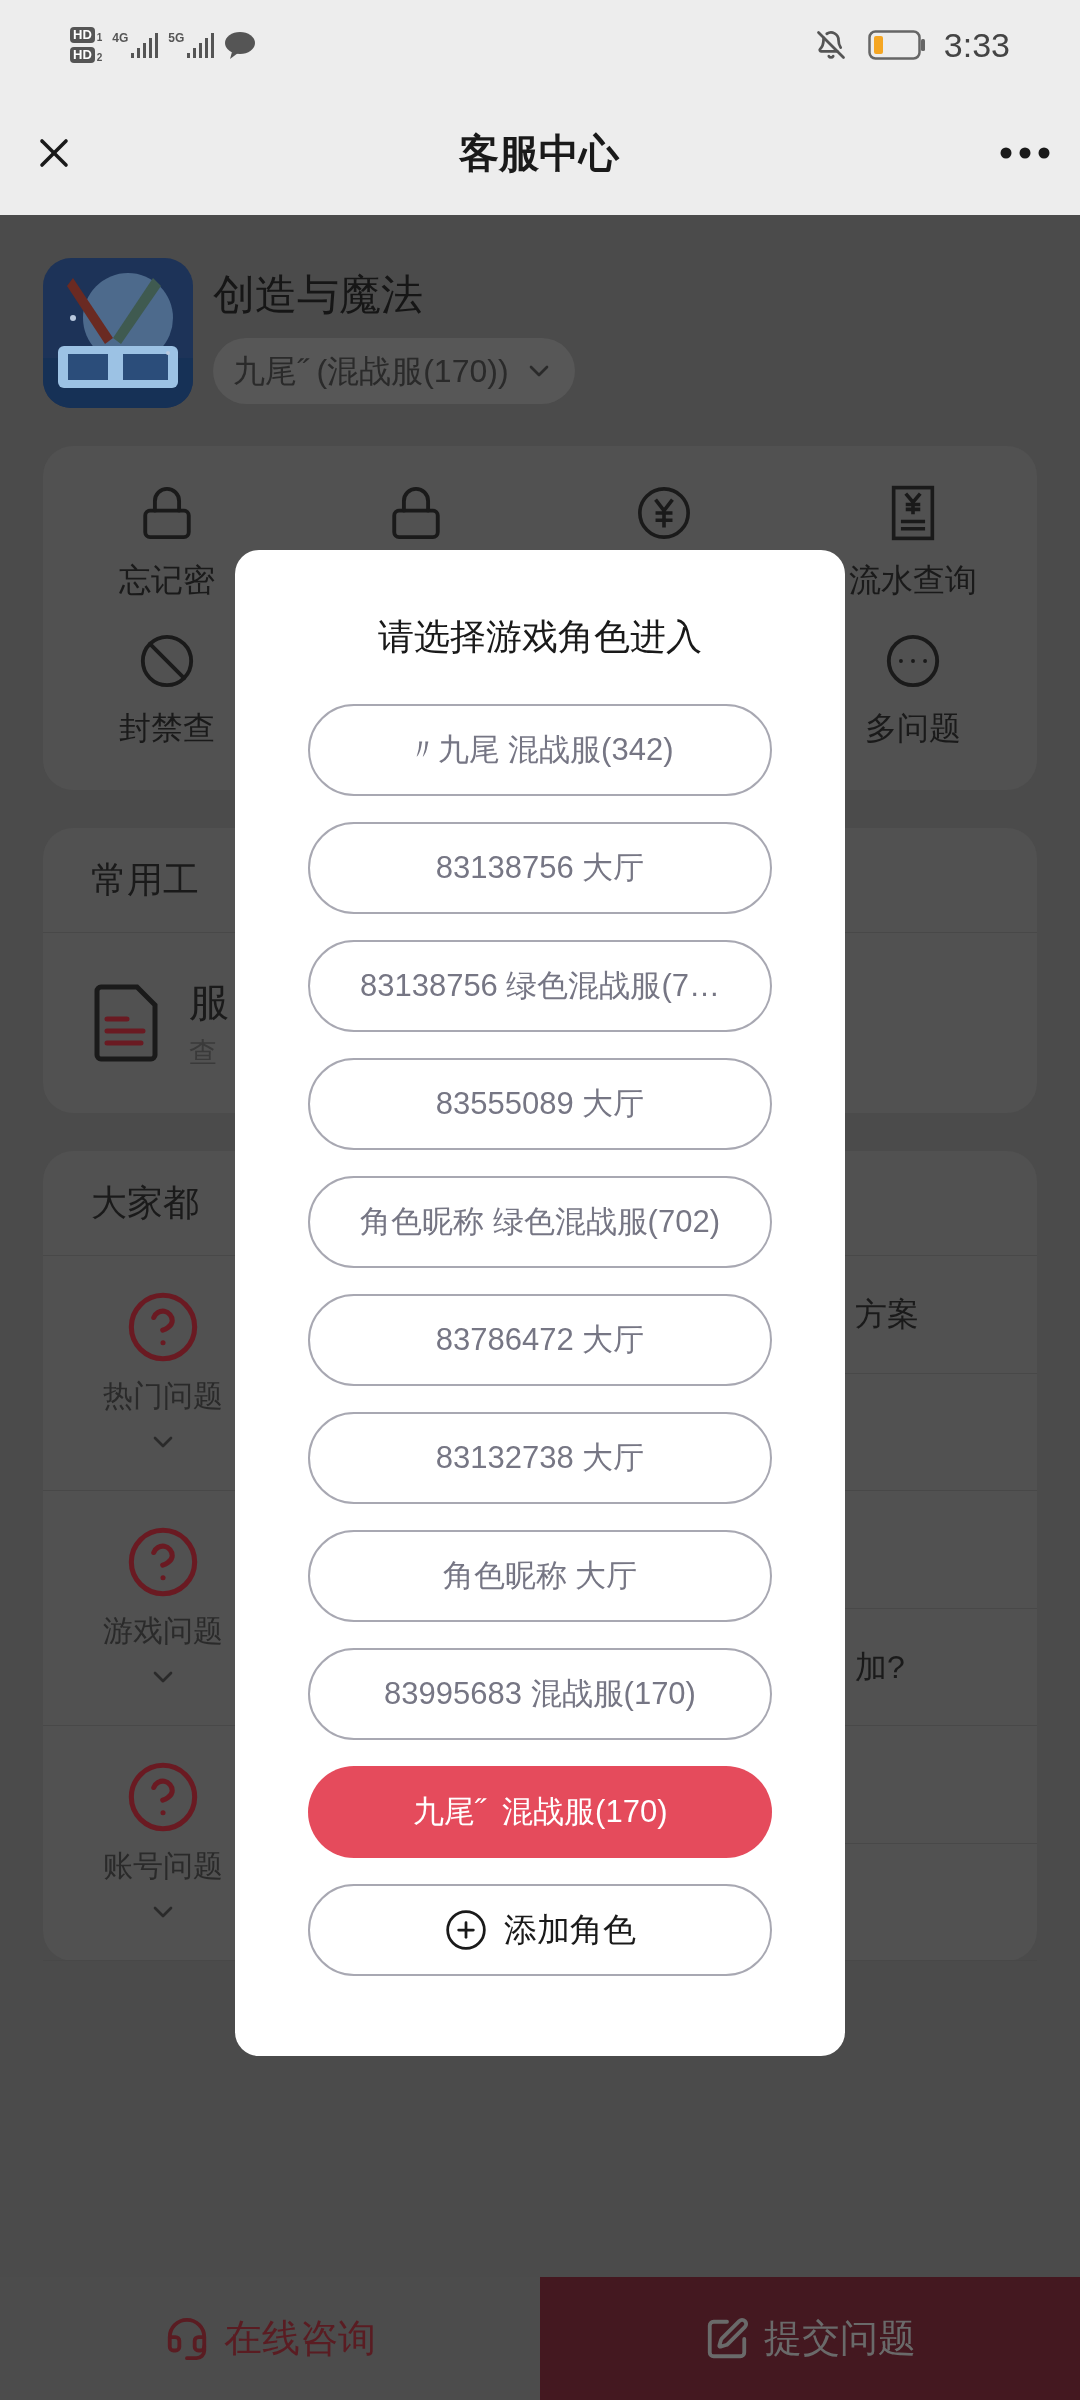 Image resolution: width=1080 pixels, height=2400 pixels. I want to click on message-icon, so click(240, 45).